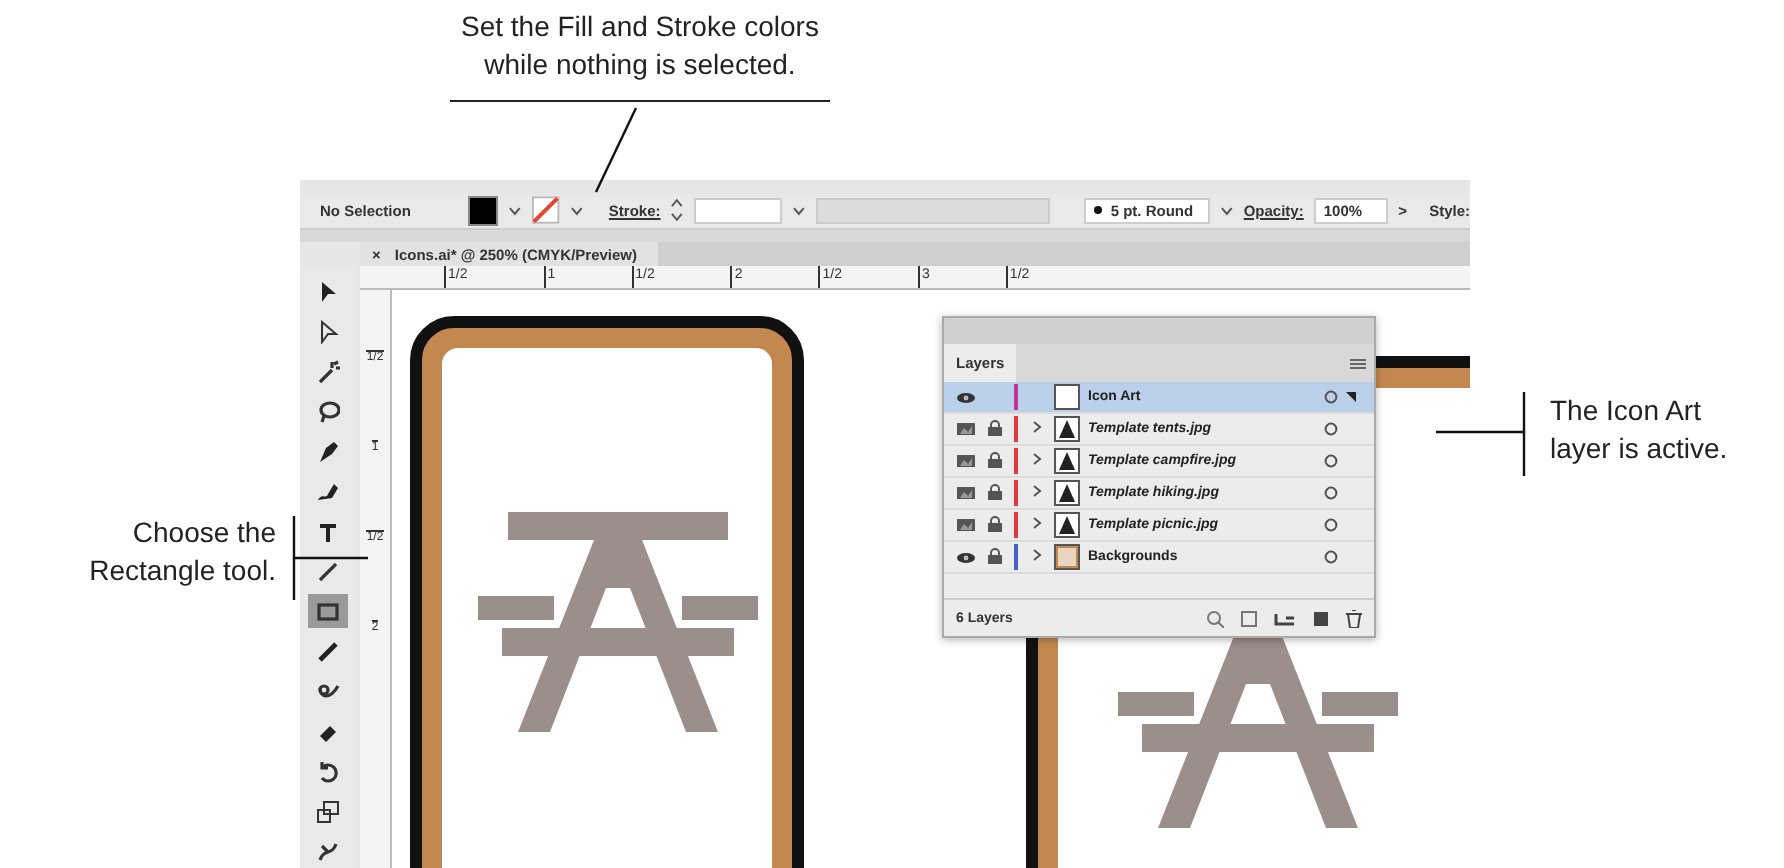  What do you see at coordinates (328, 851) in the screenshot?
I see `warp-icon` at bounding box center [328, 851].